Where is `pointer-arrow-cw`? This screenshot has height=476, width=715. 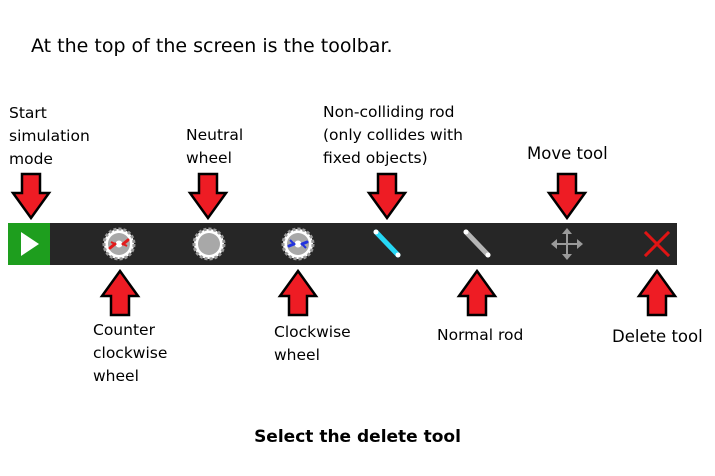 pointer-arrow-cw is located at coordinates (298, 293).